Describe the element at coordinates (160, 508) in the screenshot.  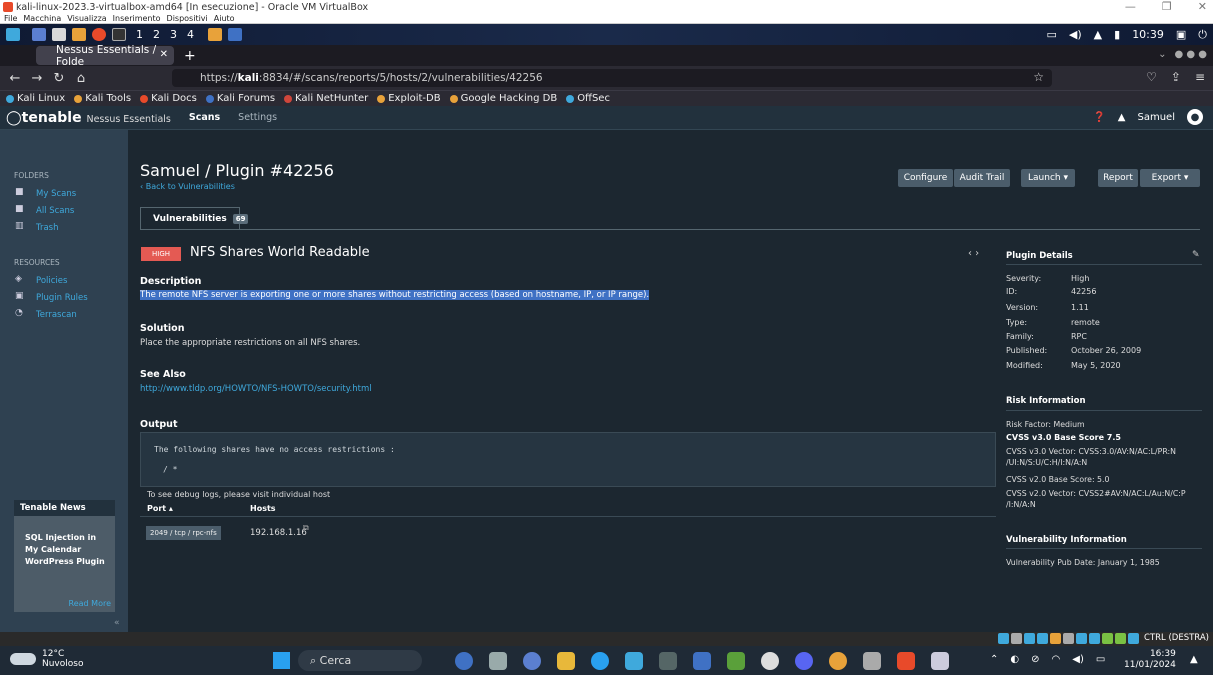
I see `column-header-port: Port ▴` at that location.